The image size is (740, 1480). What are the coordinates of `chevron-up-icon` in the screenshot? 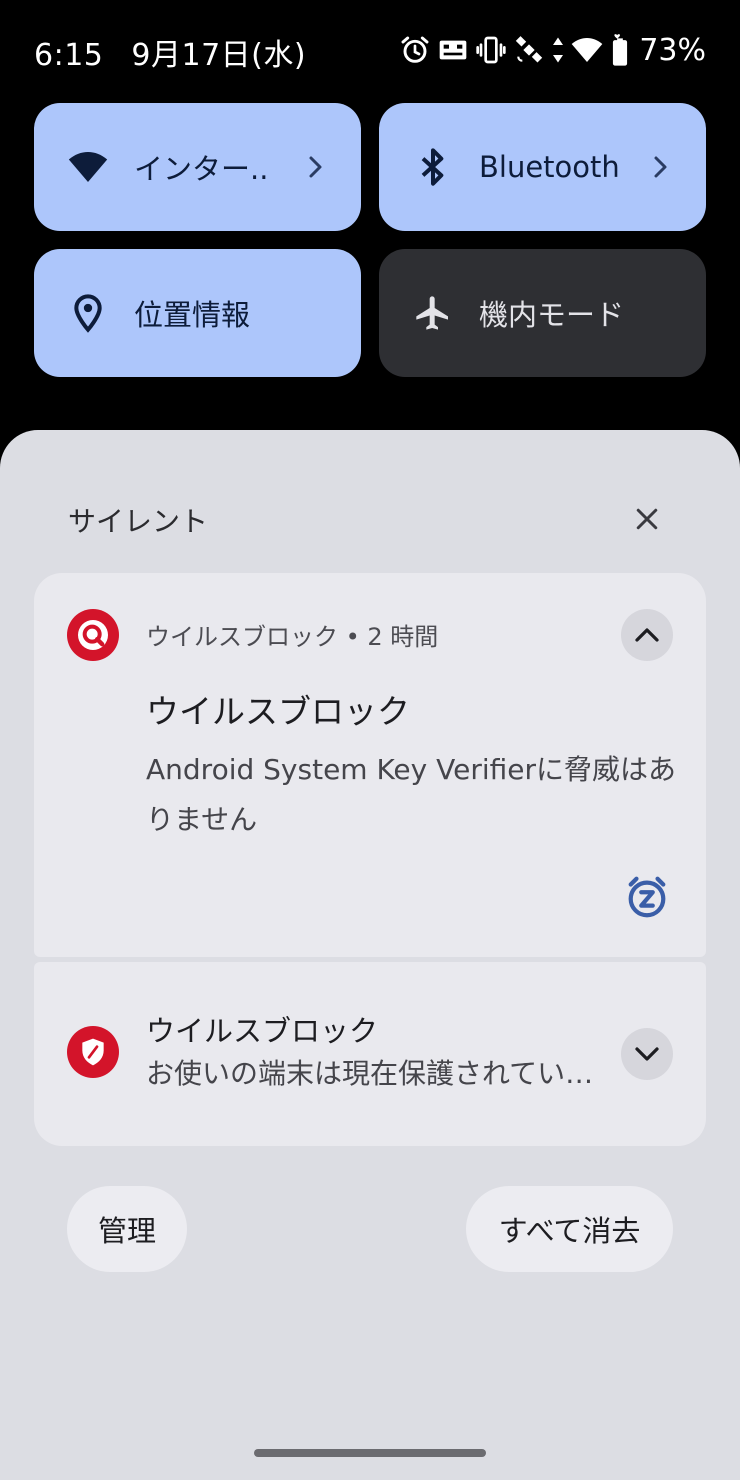 It's located at (647, 635).